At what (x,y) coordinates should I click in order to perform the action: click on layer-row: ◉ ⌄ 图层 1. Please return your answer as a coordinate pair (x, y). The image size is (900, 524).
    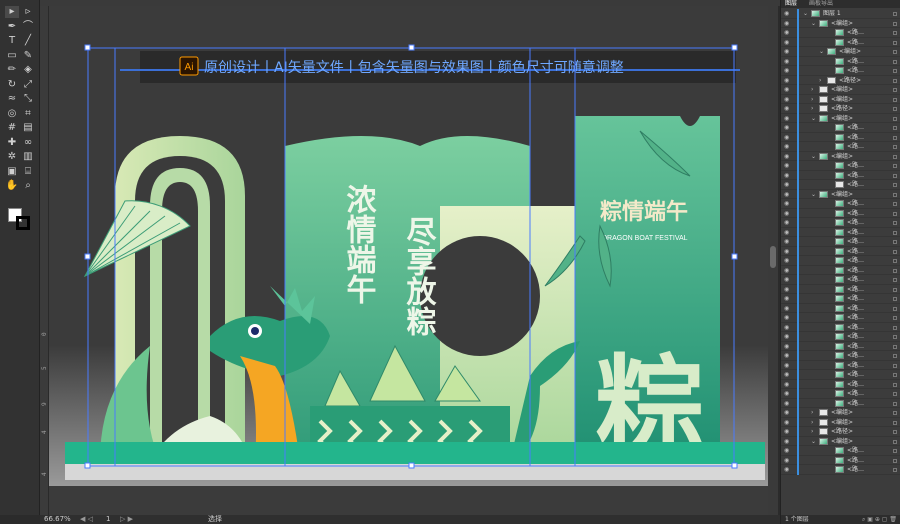
    Looking at the image, I should click on (840, 14).